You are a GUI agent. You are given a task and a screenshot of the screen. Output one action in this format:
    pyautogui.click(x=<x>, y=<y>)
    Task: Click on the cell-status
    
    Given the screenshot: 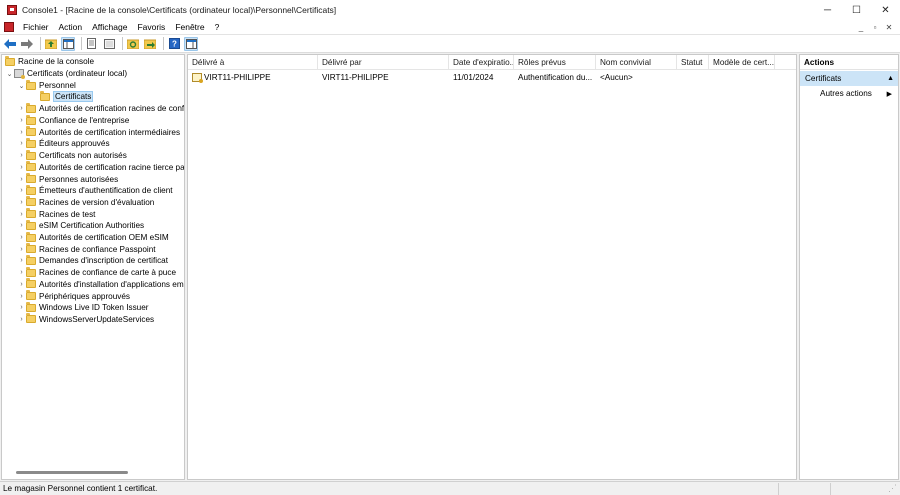 What is the action you would take?
    pyautogui.click(x=693, y=77)
    